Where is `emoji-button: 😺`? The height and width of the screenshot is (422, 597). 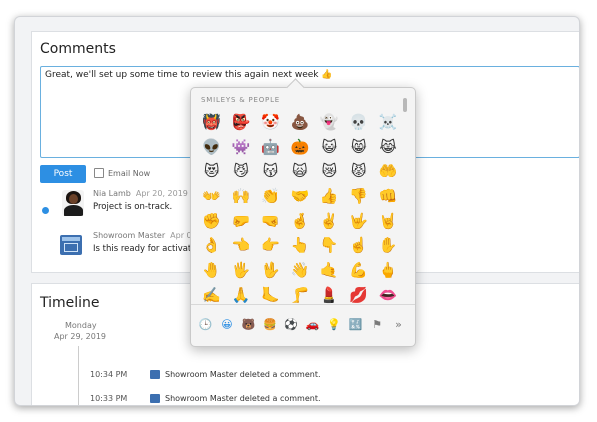
emoji-button: 😺 is located at coordinates (329, 147).